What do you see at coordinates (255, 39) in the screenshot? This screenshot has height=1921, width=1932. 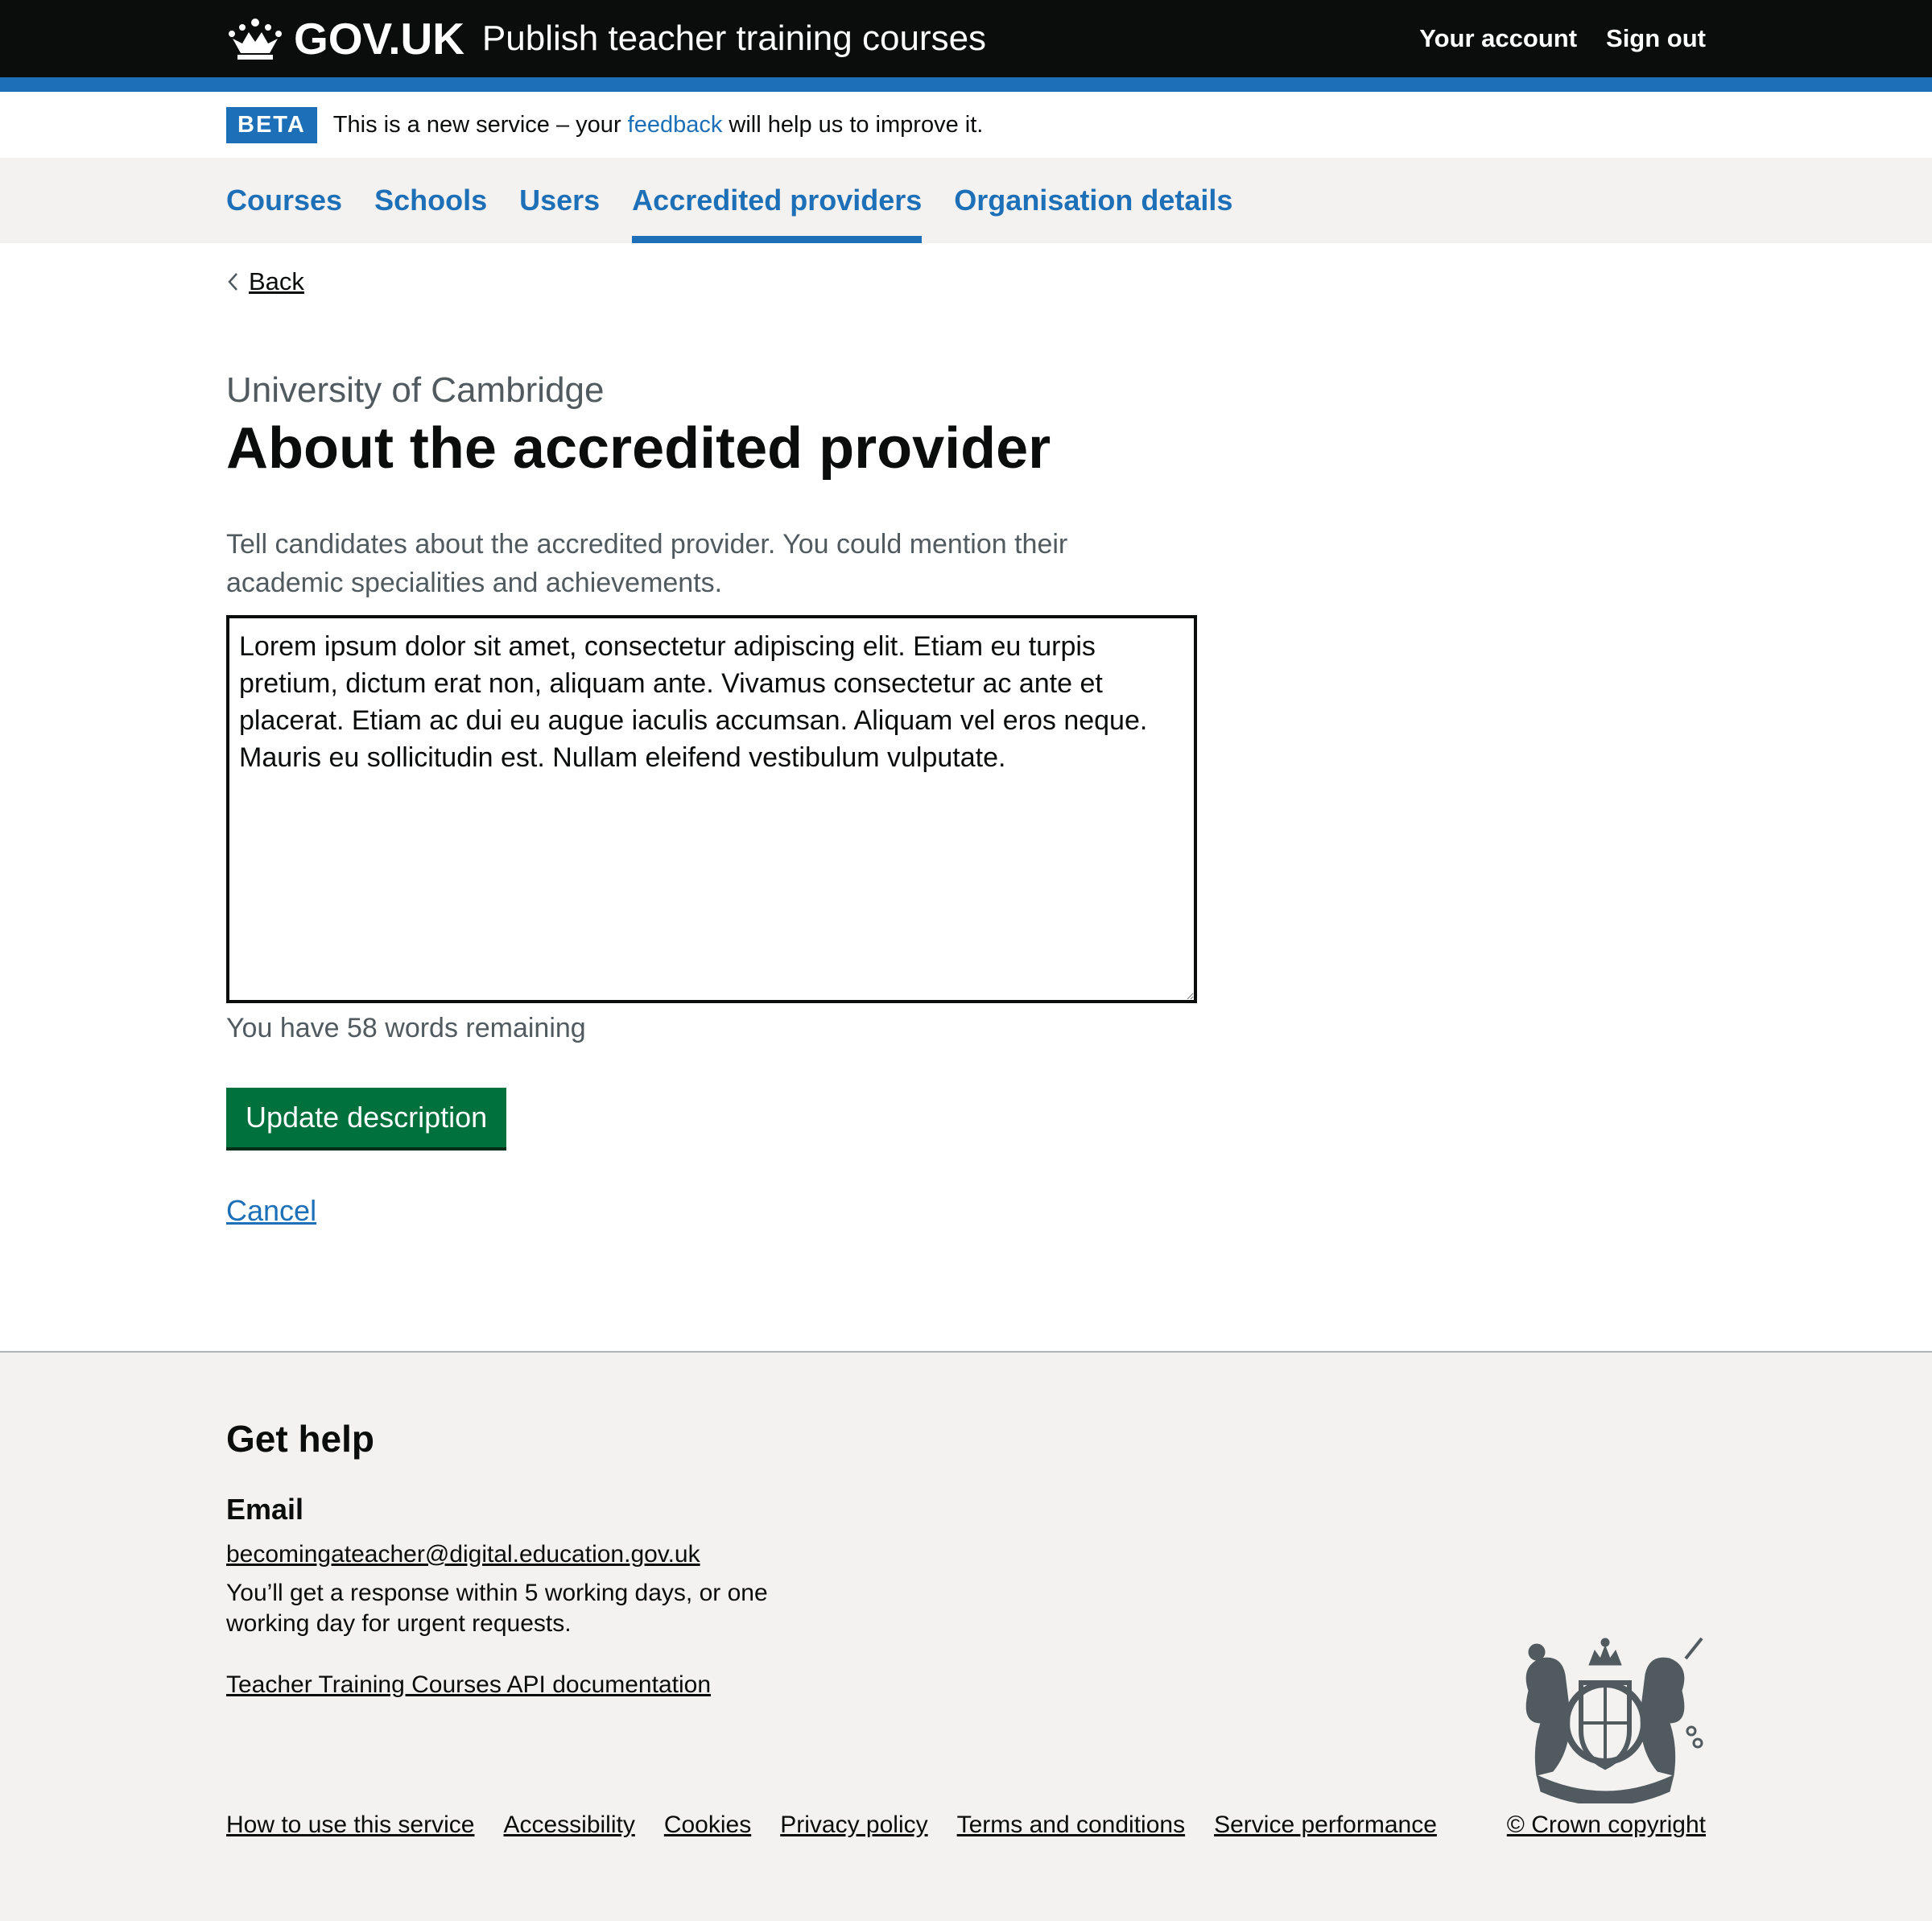 I see `crown-icon` at bounding box center [255, 39].